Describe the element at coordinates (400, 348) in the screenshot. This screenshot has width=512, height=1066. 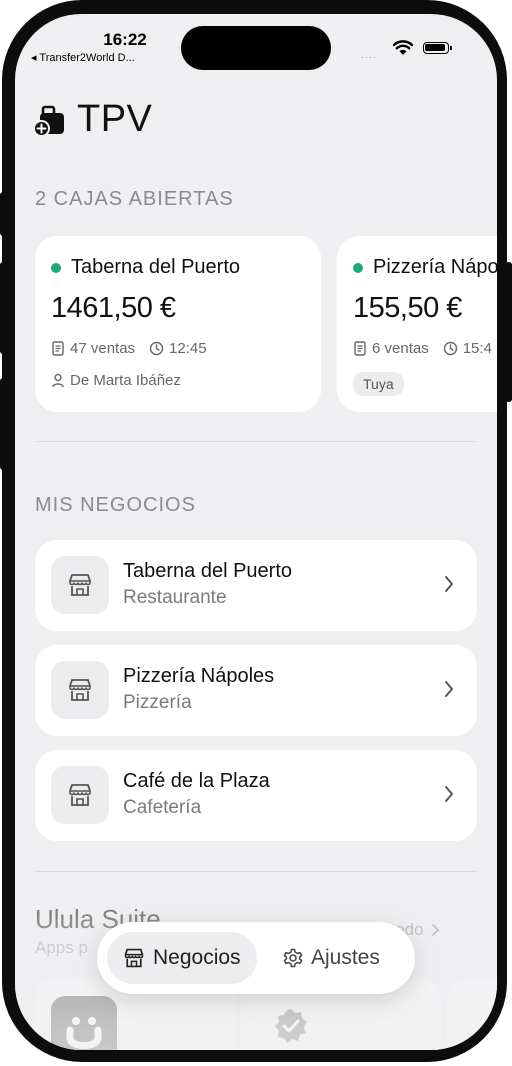
I see `register-sales: 6 ventas` at that location.